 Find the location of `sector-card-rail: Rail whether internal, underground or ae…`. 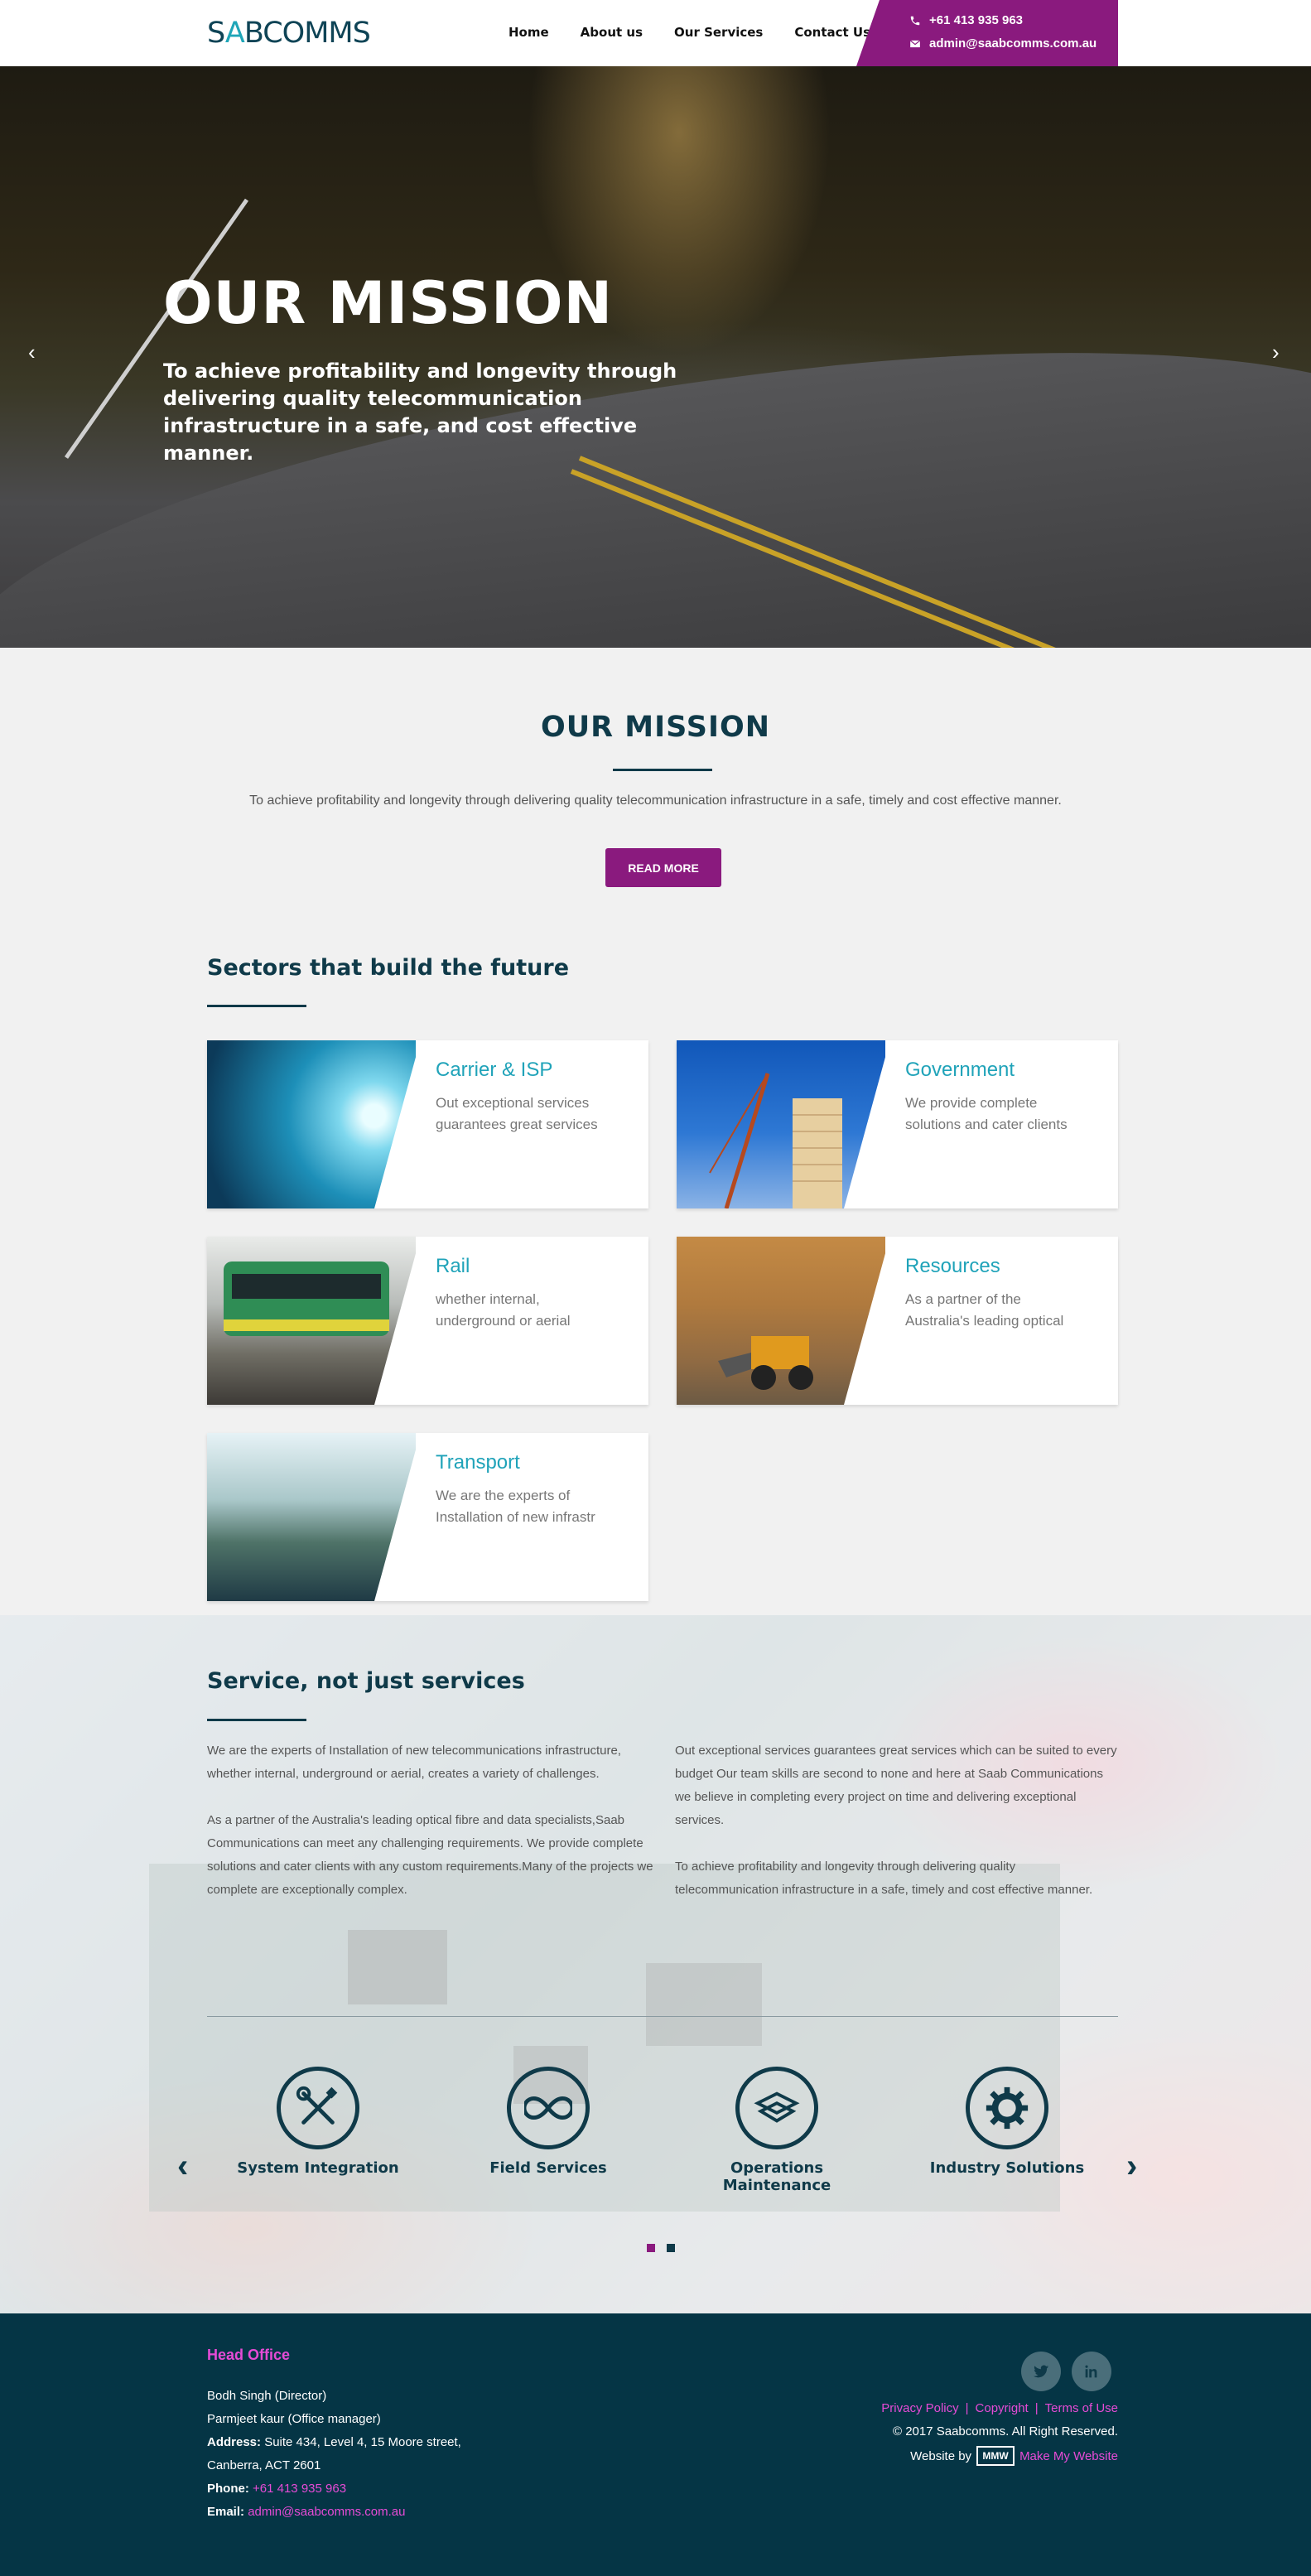

sector-card-rail: Rail whether internal, underground or ae… is located at coordinates (427, 1321).